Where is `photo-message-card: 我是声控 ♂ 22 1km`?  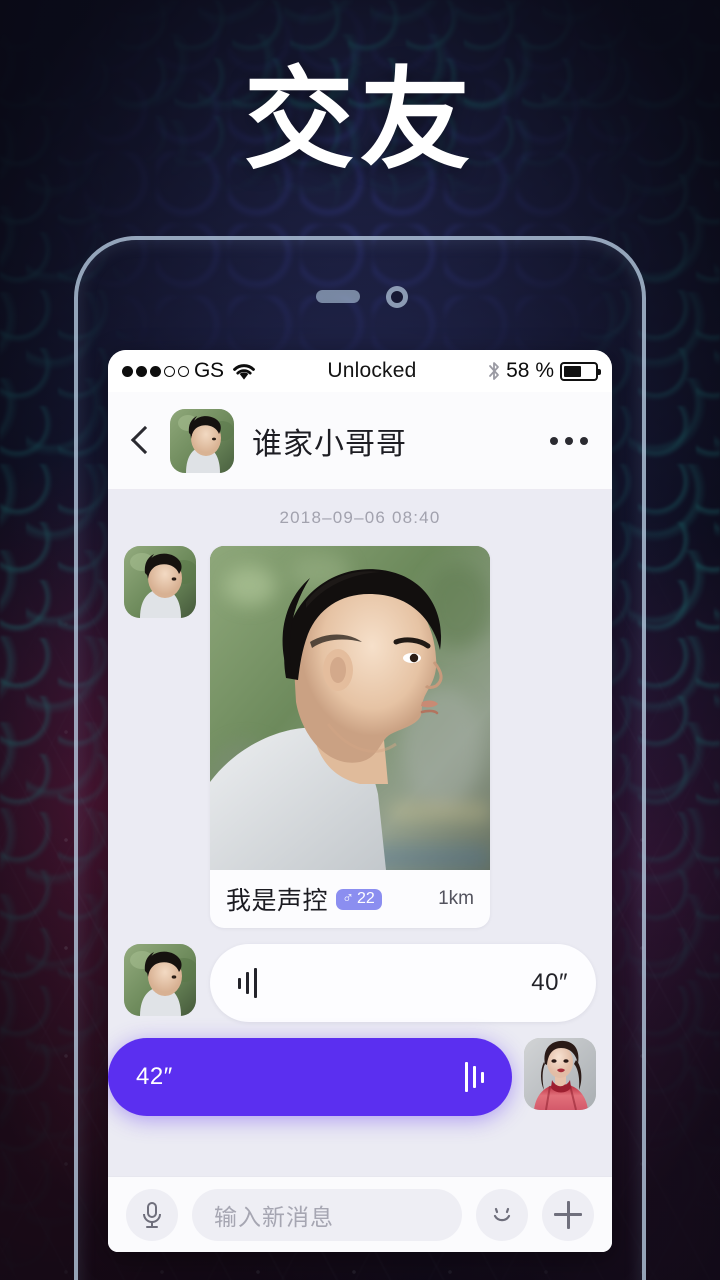
photo-message-card: 我是声控 ♂ 22 1km is located at coordinates (350, 737).